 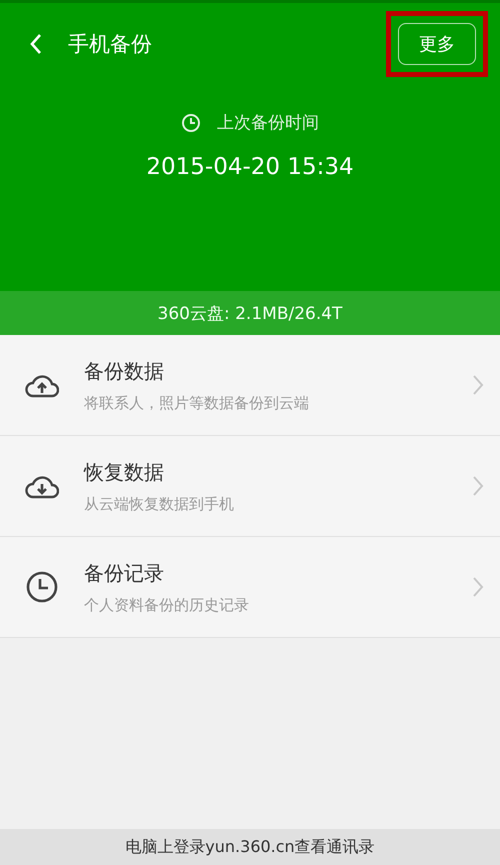 What do you see at coordinates (124, 573) in the screenshot?
I see `item-title: 备份记录` at bounding box center [124, 573].